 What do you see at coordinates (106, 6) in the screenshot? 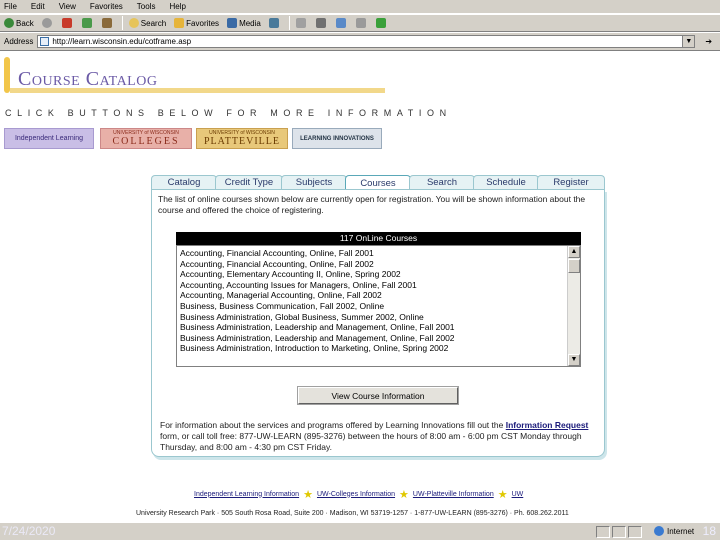
I see `menu-favorites: Favorites` at bounding box center [106, 6].